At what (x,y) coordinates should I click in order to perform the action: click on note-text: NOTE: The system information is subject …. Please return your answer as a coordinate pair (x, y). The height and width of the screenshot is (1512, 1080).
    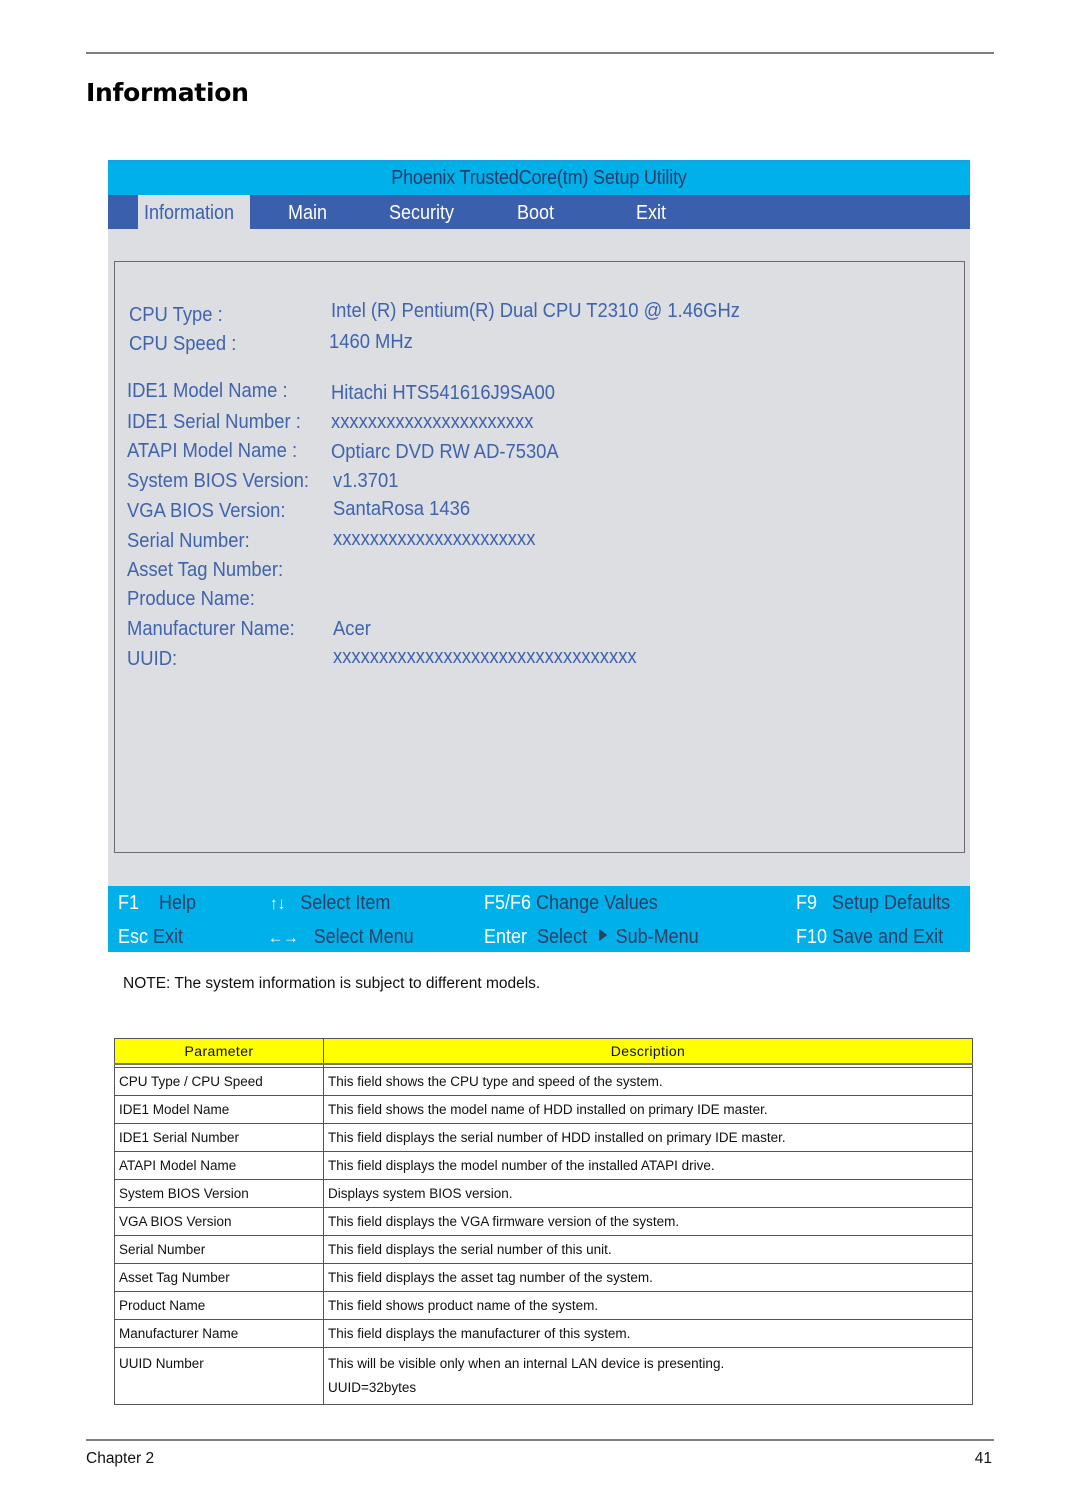
    Looking at the image, I should click on (332, 983).